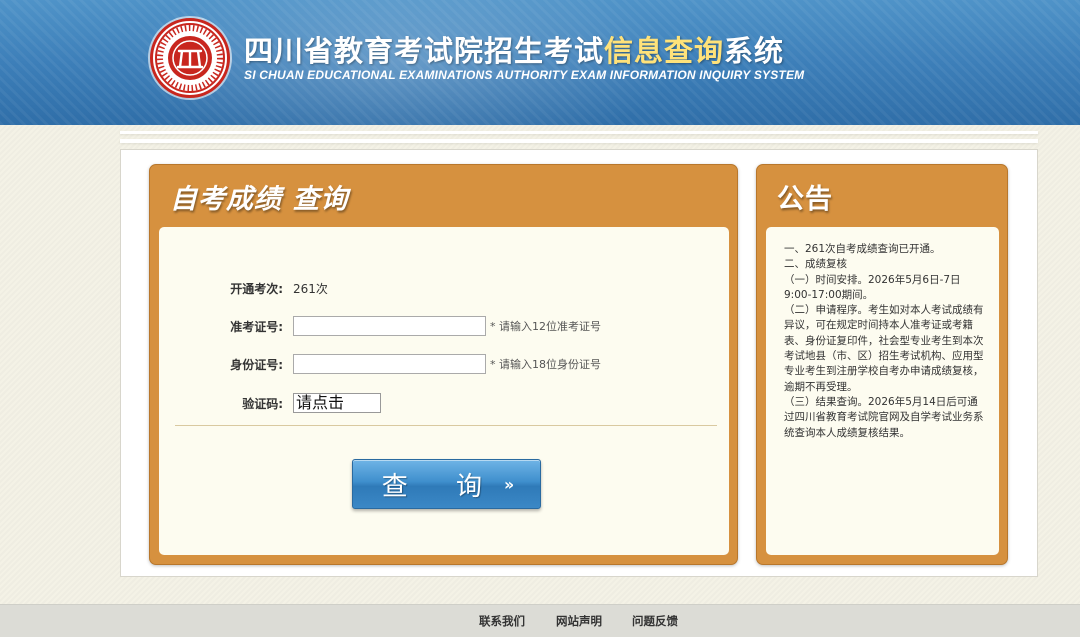 This screenshot has height=637, width=1080. Describe the element at coordinates (655, 621) in the screenshot. I see `footer-link-feedback: 问题反馈` at that location.